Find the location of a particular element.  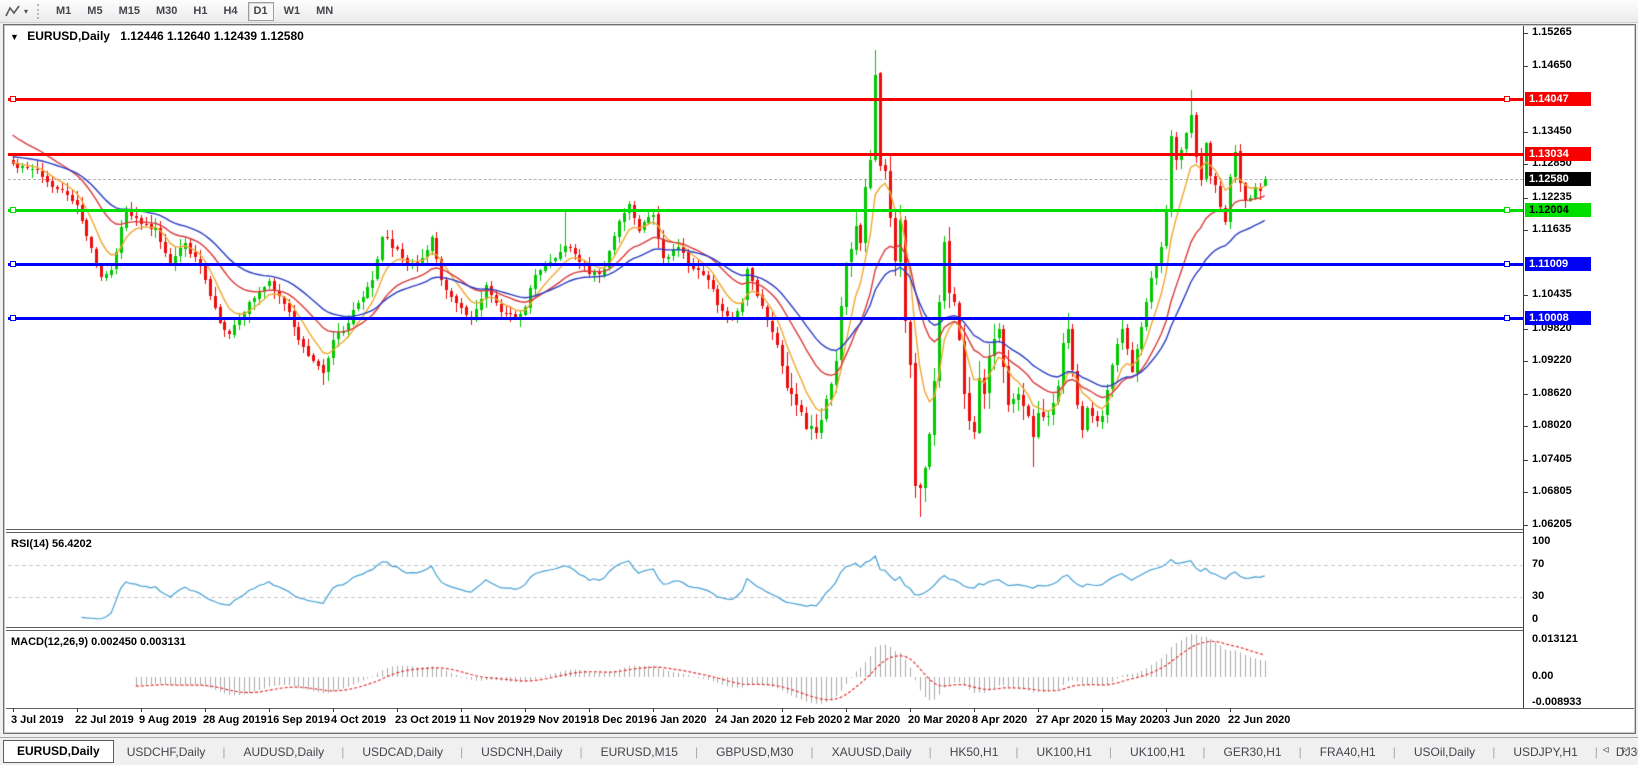

chart-style-dropdown-icon: ▾ is located at coordinates (26, 11).